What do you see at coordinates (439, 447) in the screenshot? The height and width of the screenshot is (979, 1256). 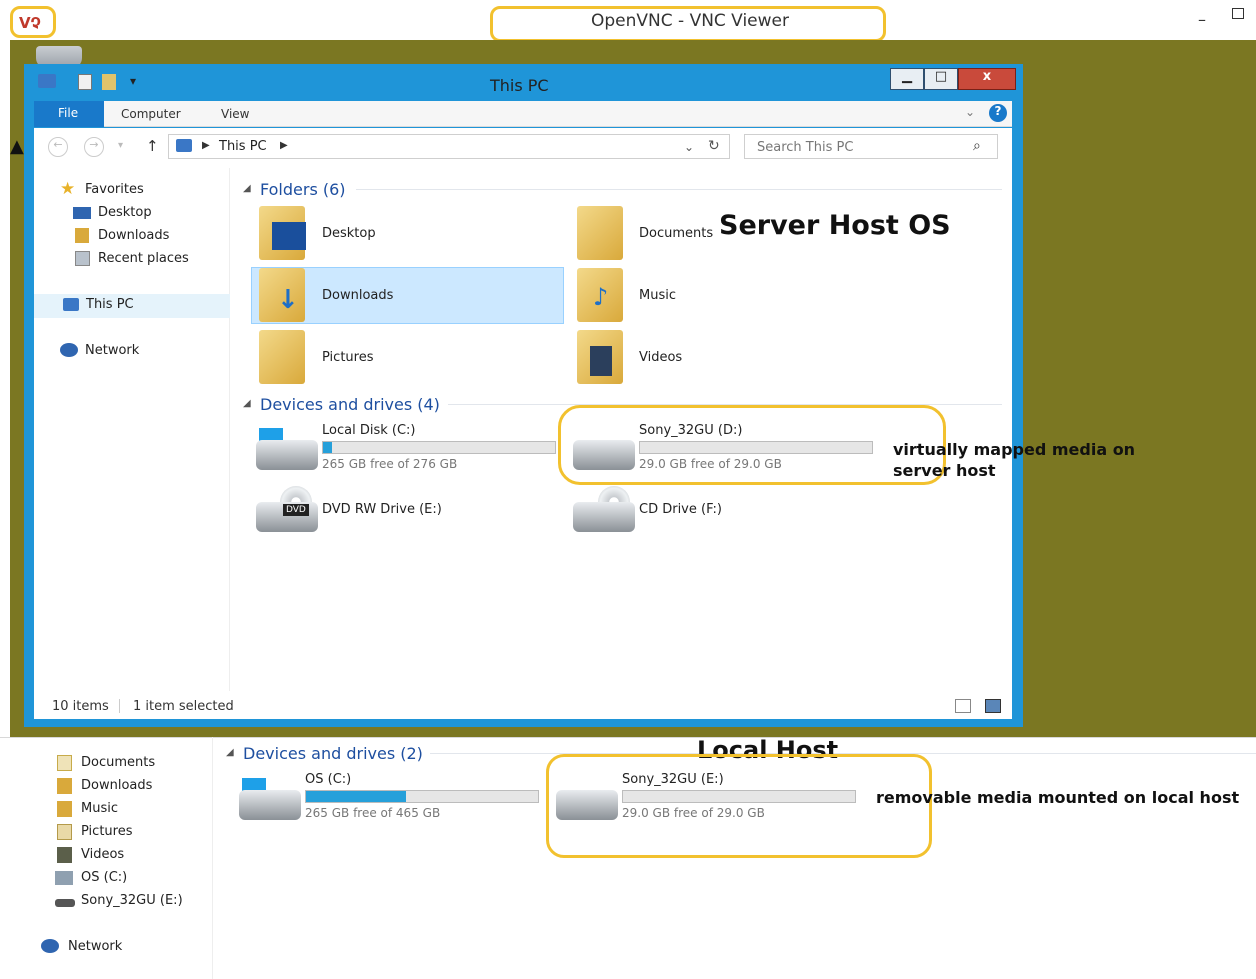 I see `drive-c-usage-bar` at bounding box center [439, 447].